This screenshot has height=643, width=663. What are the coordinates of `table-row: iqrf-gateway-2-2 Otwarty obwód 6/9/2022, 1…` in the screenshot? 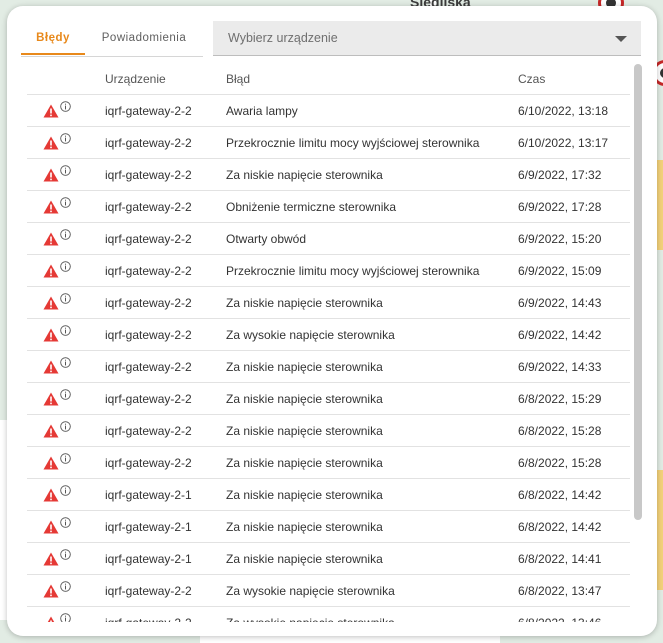 It's located at (328, 238).